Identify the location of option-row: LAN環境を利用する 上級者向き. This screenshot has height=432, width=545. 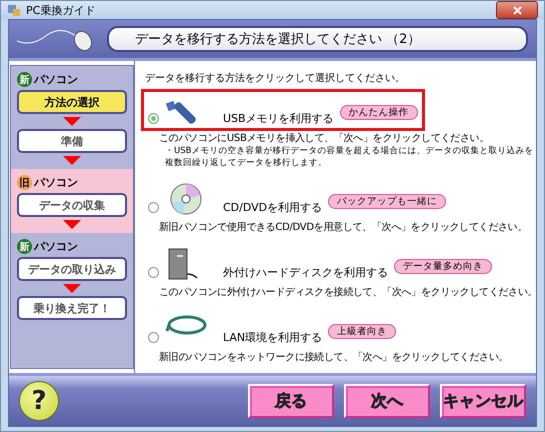
(272, 329).